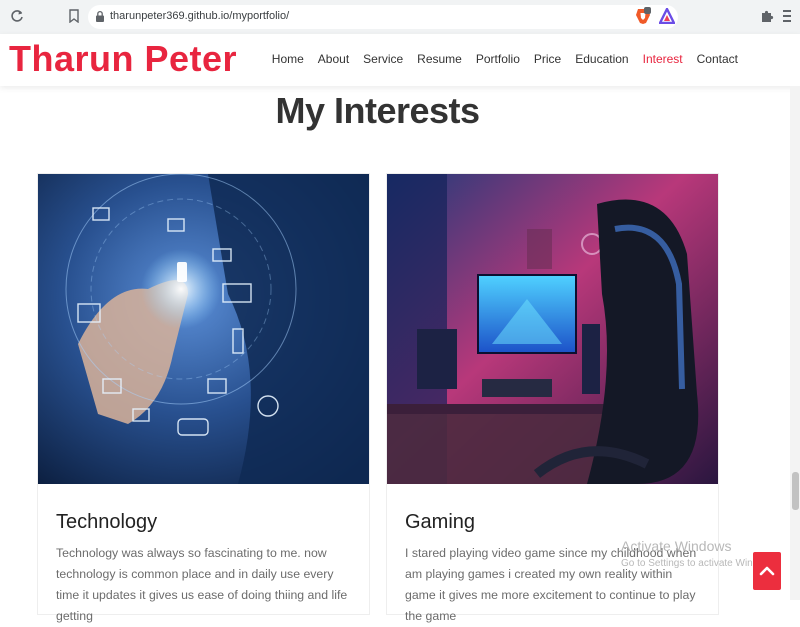  I want to click on page-scrollbar, so click(795, 343).